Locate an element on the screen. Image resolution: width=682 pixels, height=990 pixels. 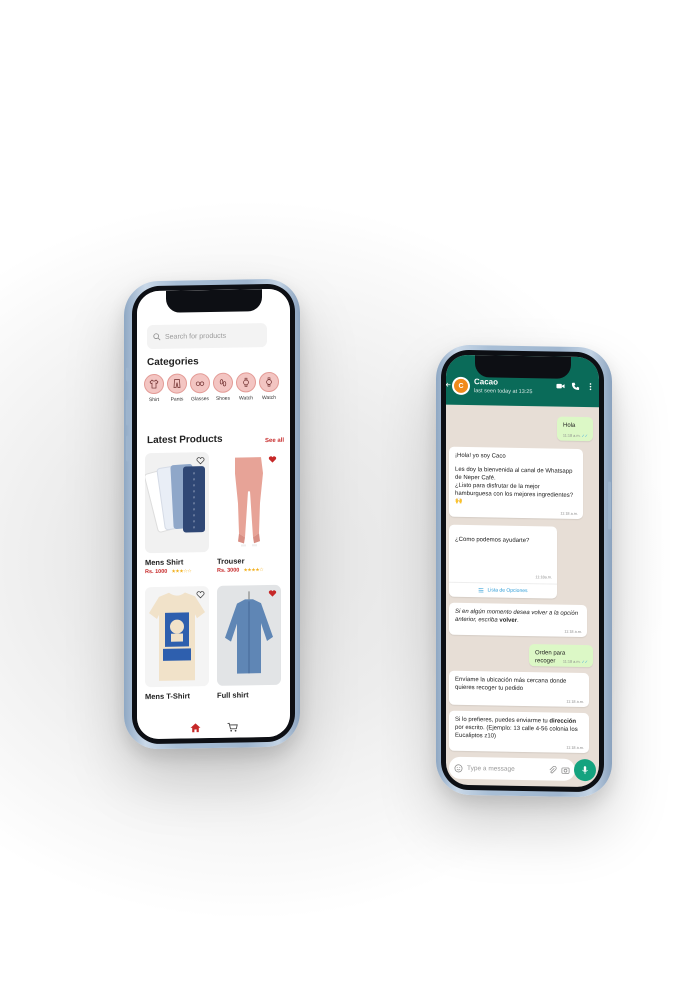
back-arrow-icon is located at coordinates (448, 385).